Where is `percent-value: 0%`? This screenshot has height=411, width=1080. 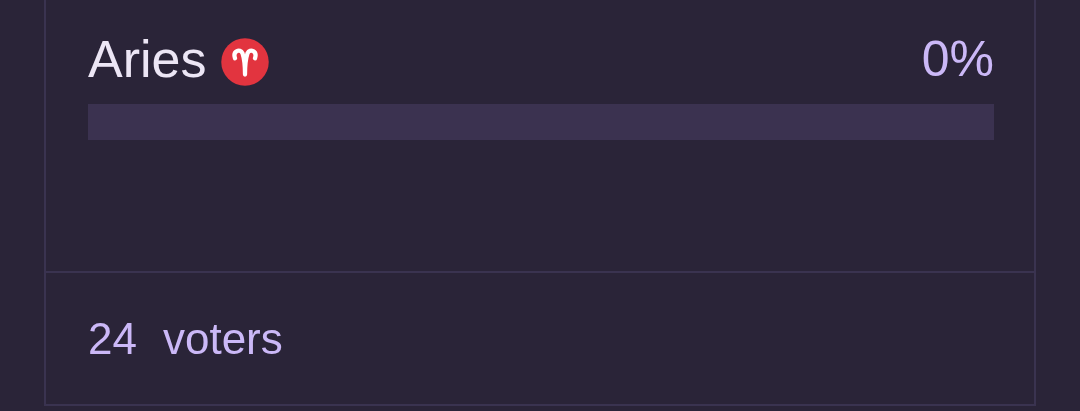 percent-value: 0% is located at coordinates (957, 59).